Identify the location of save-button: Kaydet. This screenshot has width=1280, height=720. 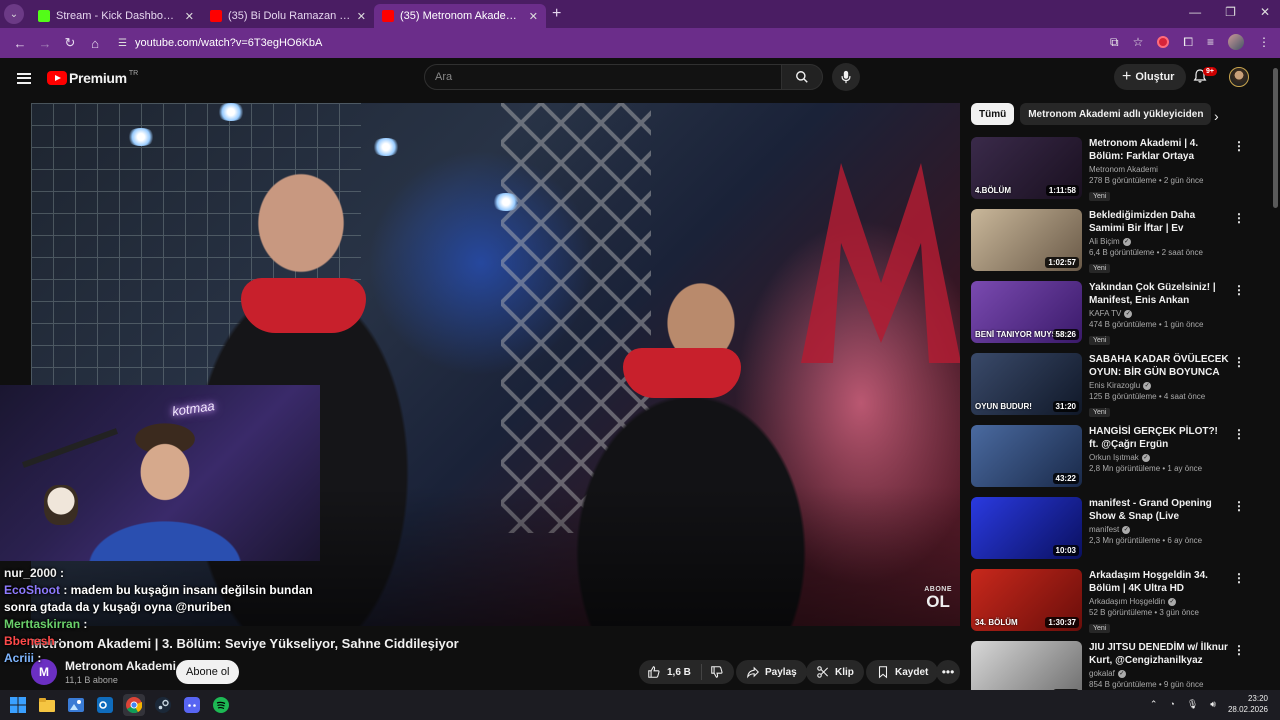
(902, 672).